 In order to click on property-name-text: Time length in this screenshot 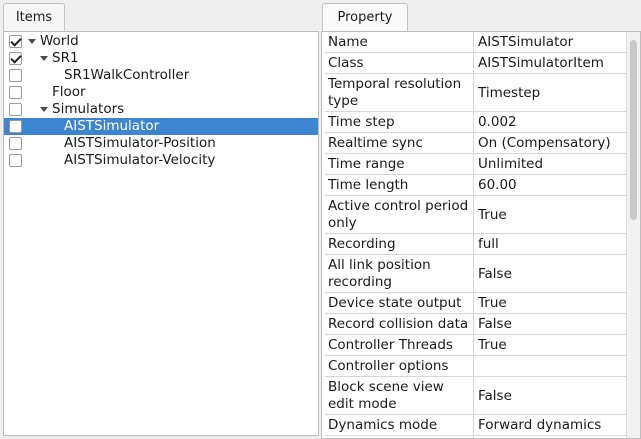, I will do `click(368, 185)`.